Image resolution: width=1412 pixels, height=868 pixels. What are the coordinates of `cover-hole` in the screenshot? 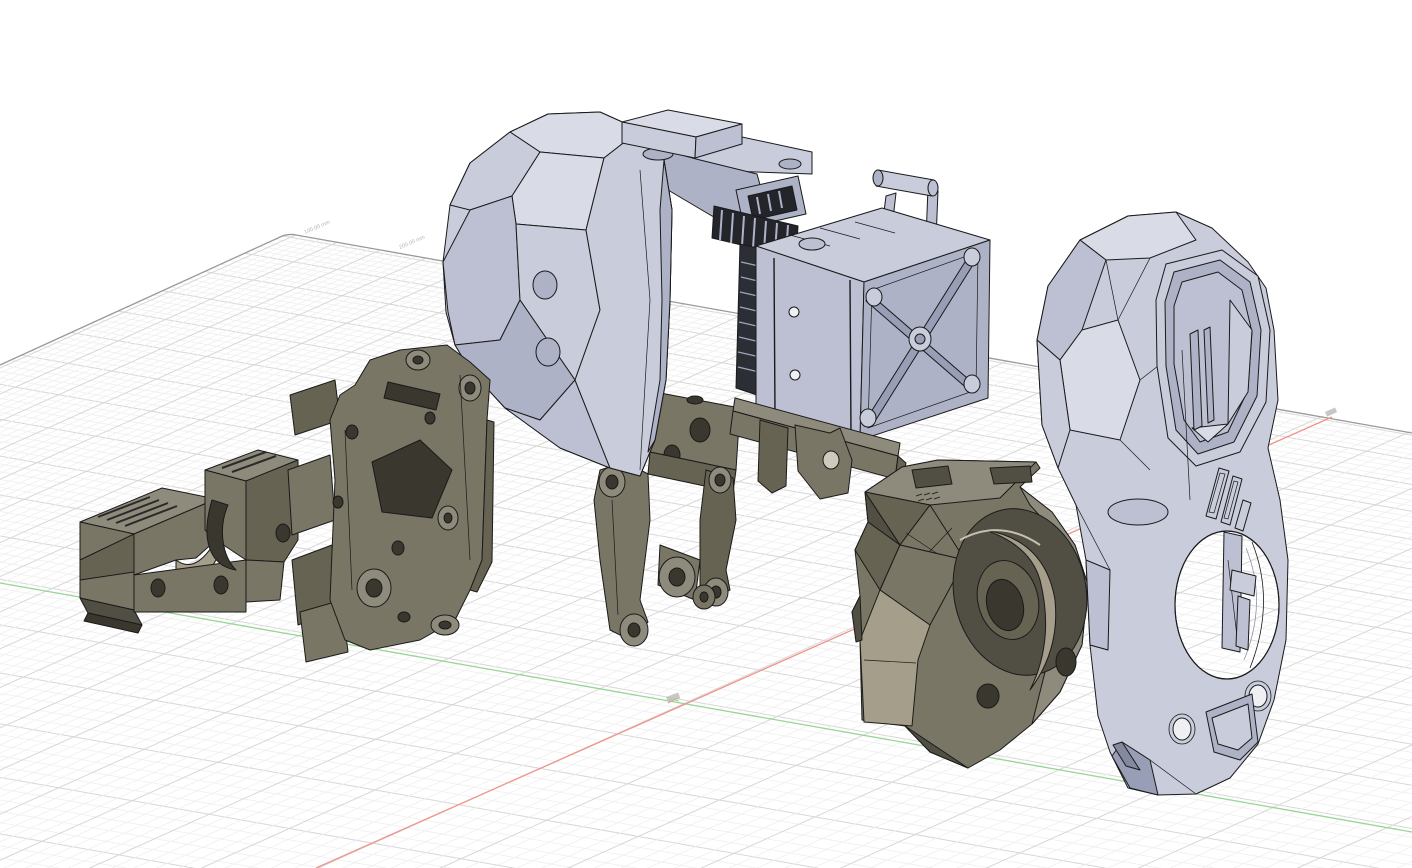 It's located at (1182, 729).